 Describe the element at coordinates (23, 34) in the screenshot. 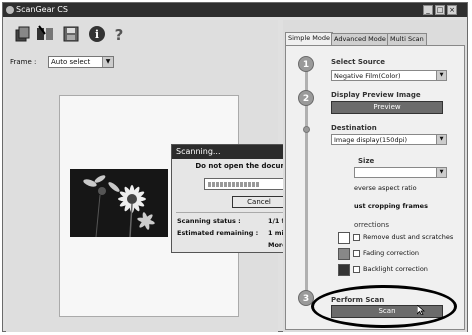

I see `copy-image-icon` at that location.